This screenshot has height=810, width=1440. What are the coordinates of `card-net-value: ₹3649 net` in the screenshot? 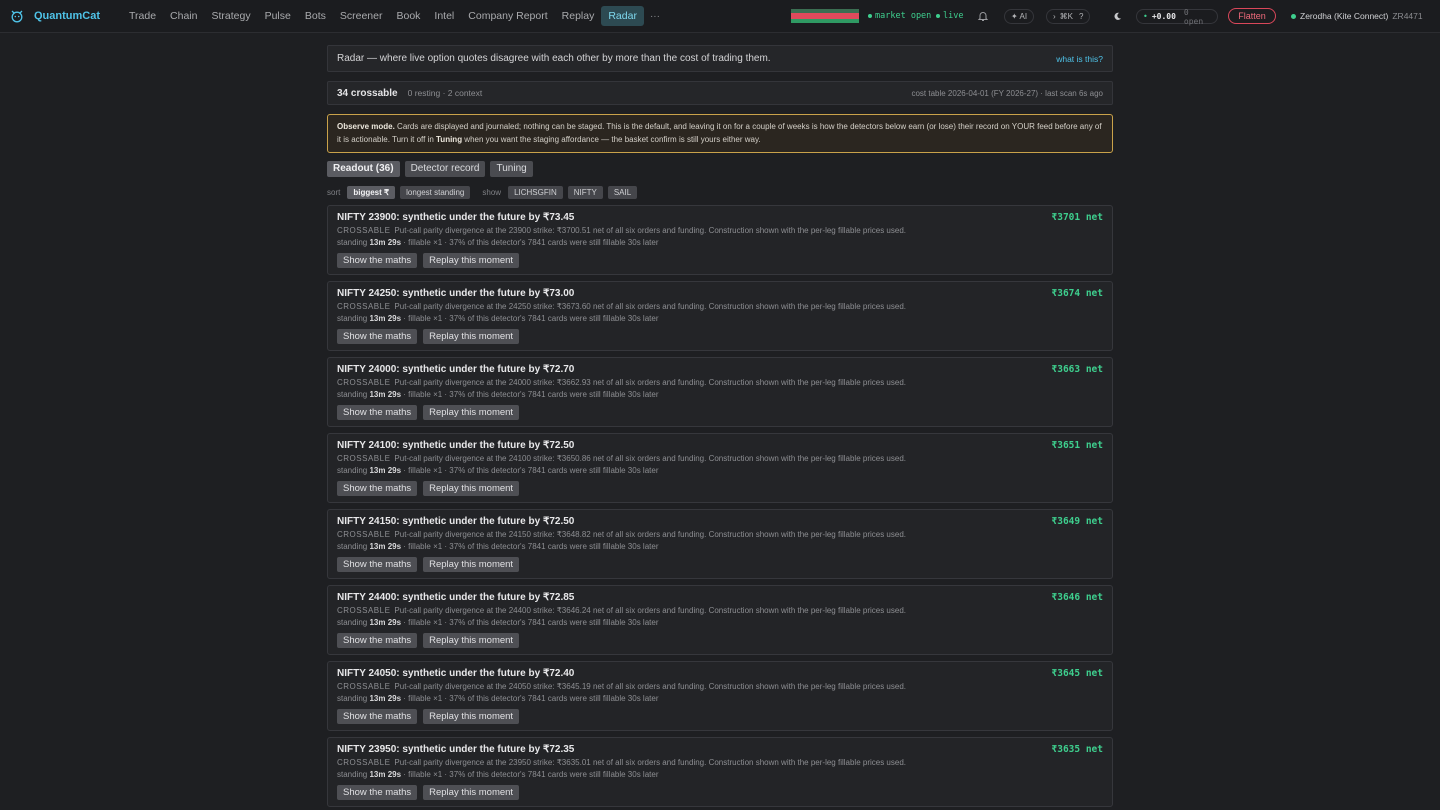 It's located at (1077, 521).